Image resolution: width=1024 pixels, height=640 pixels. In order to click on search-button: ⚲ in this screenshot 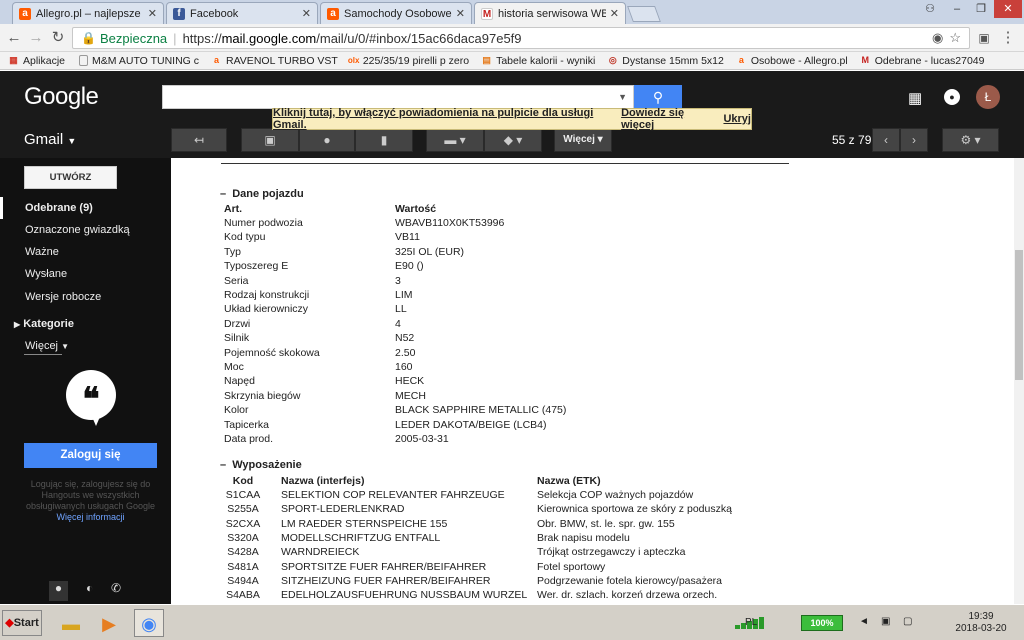, I will do `click(658, 97)`.